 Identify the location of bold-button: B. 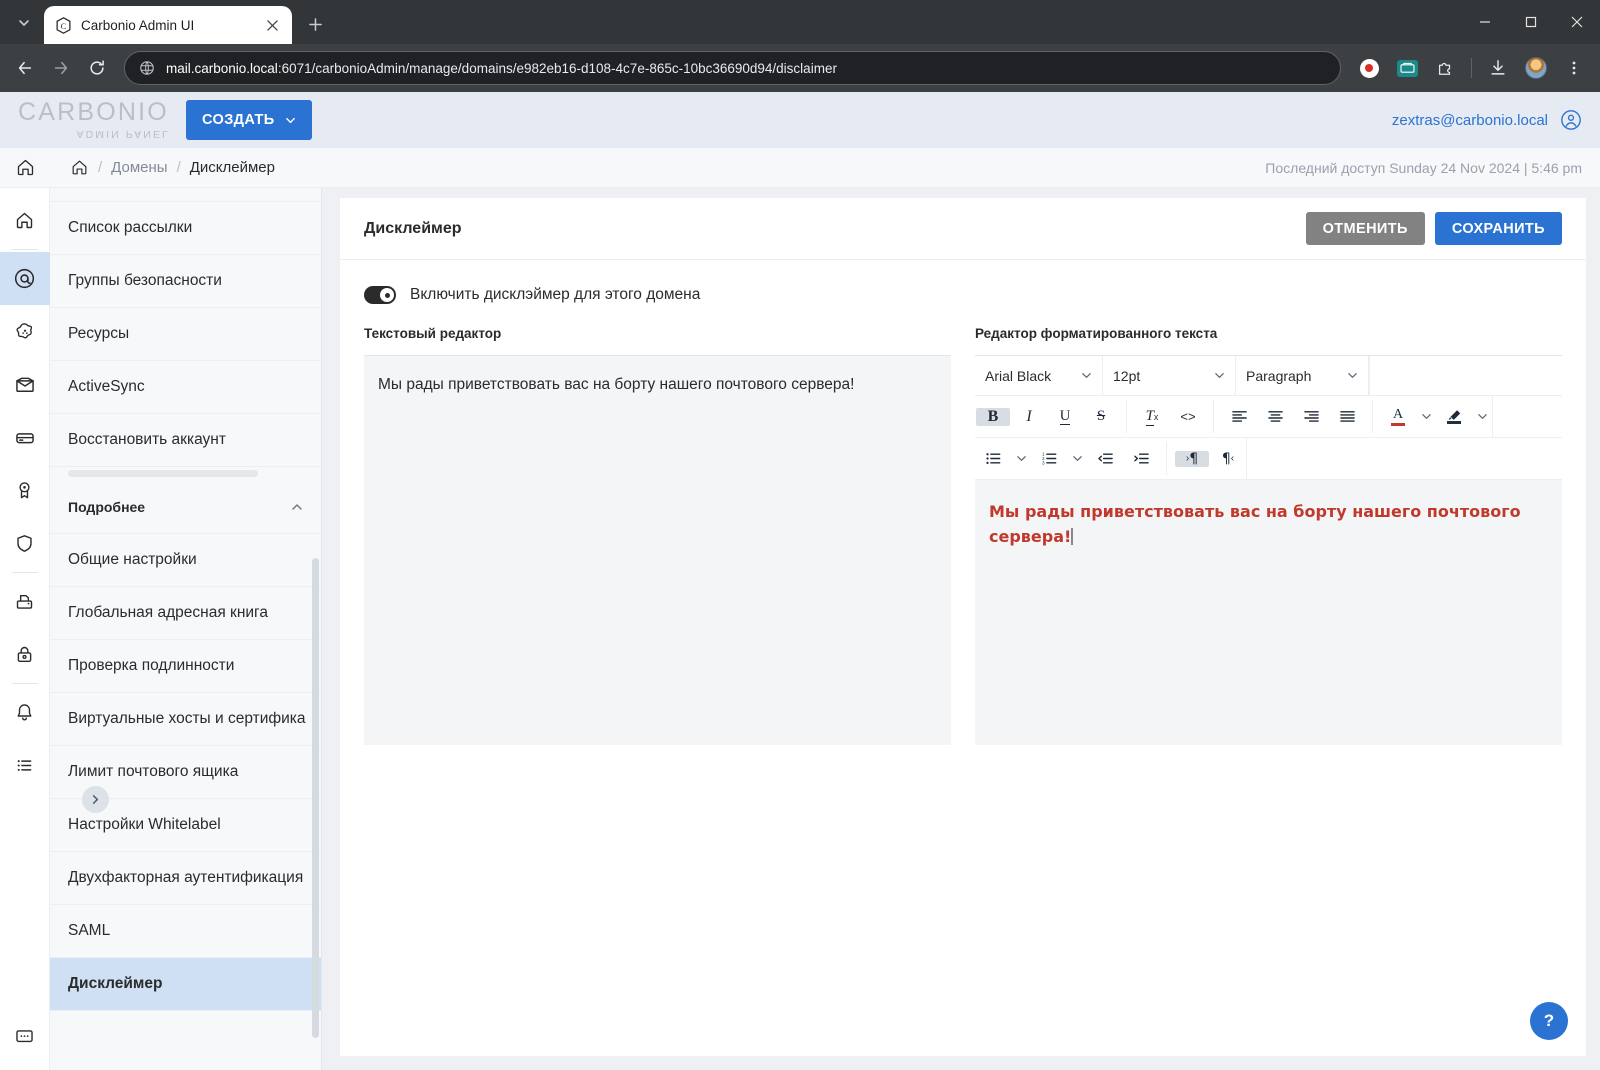
(993, 416).